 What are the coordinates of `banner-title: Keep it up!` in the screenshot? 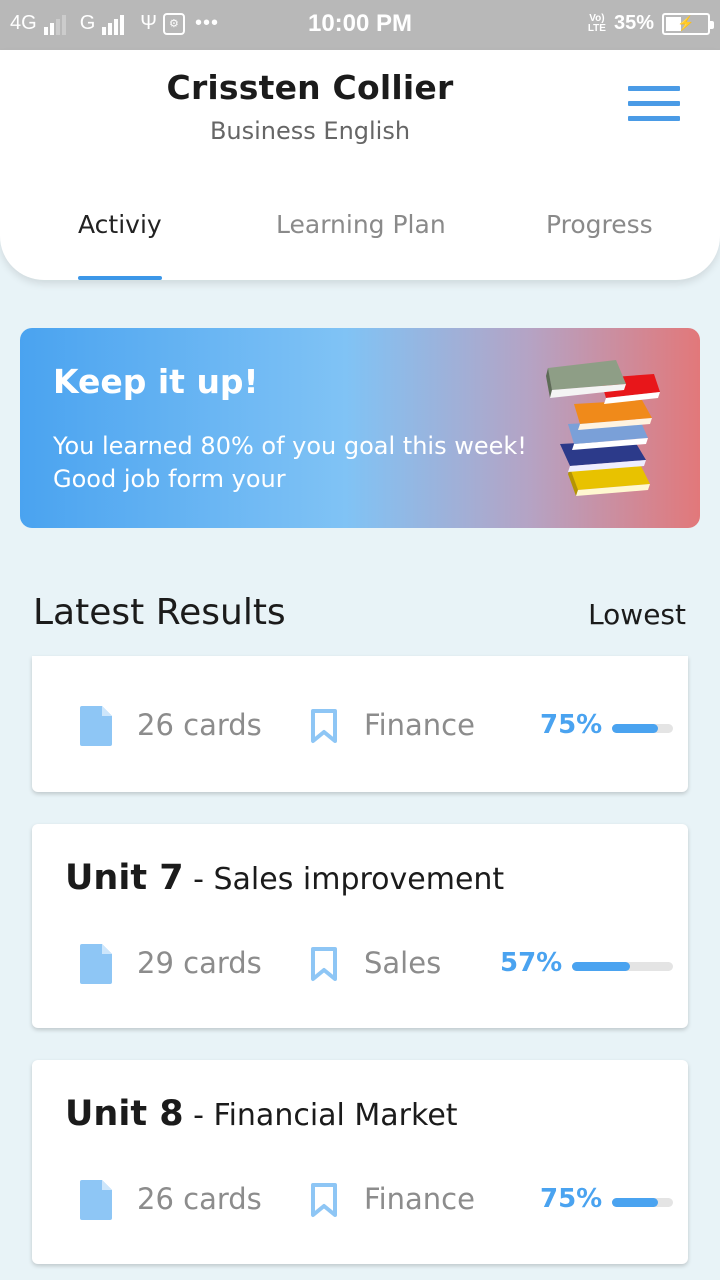 It's located at (156, 381).